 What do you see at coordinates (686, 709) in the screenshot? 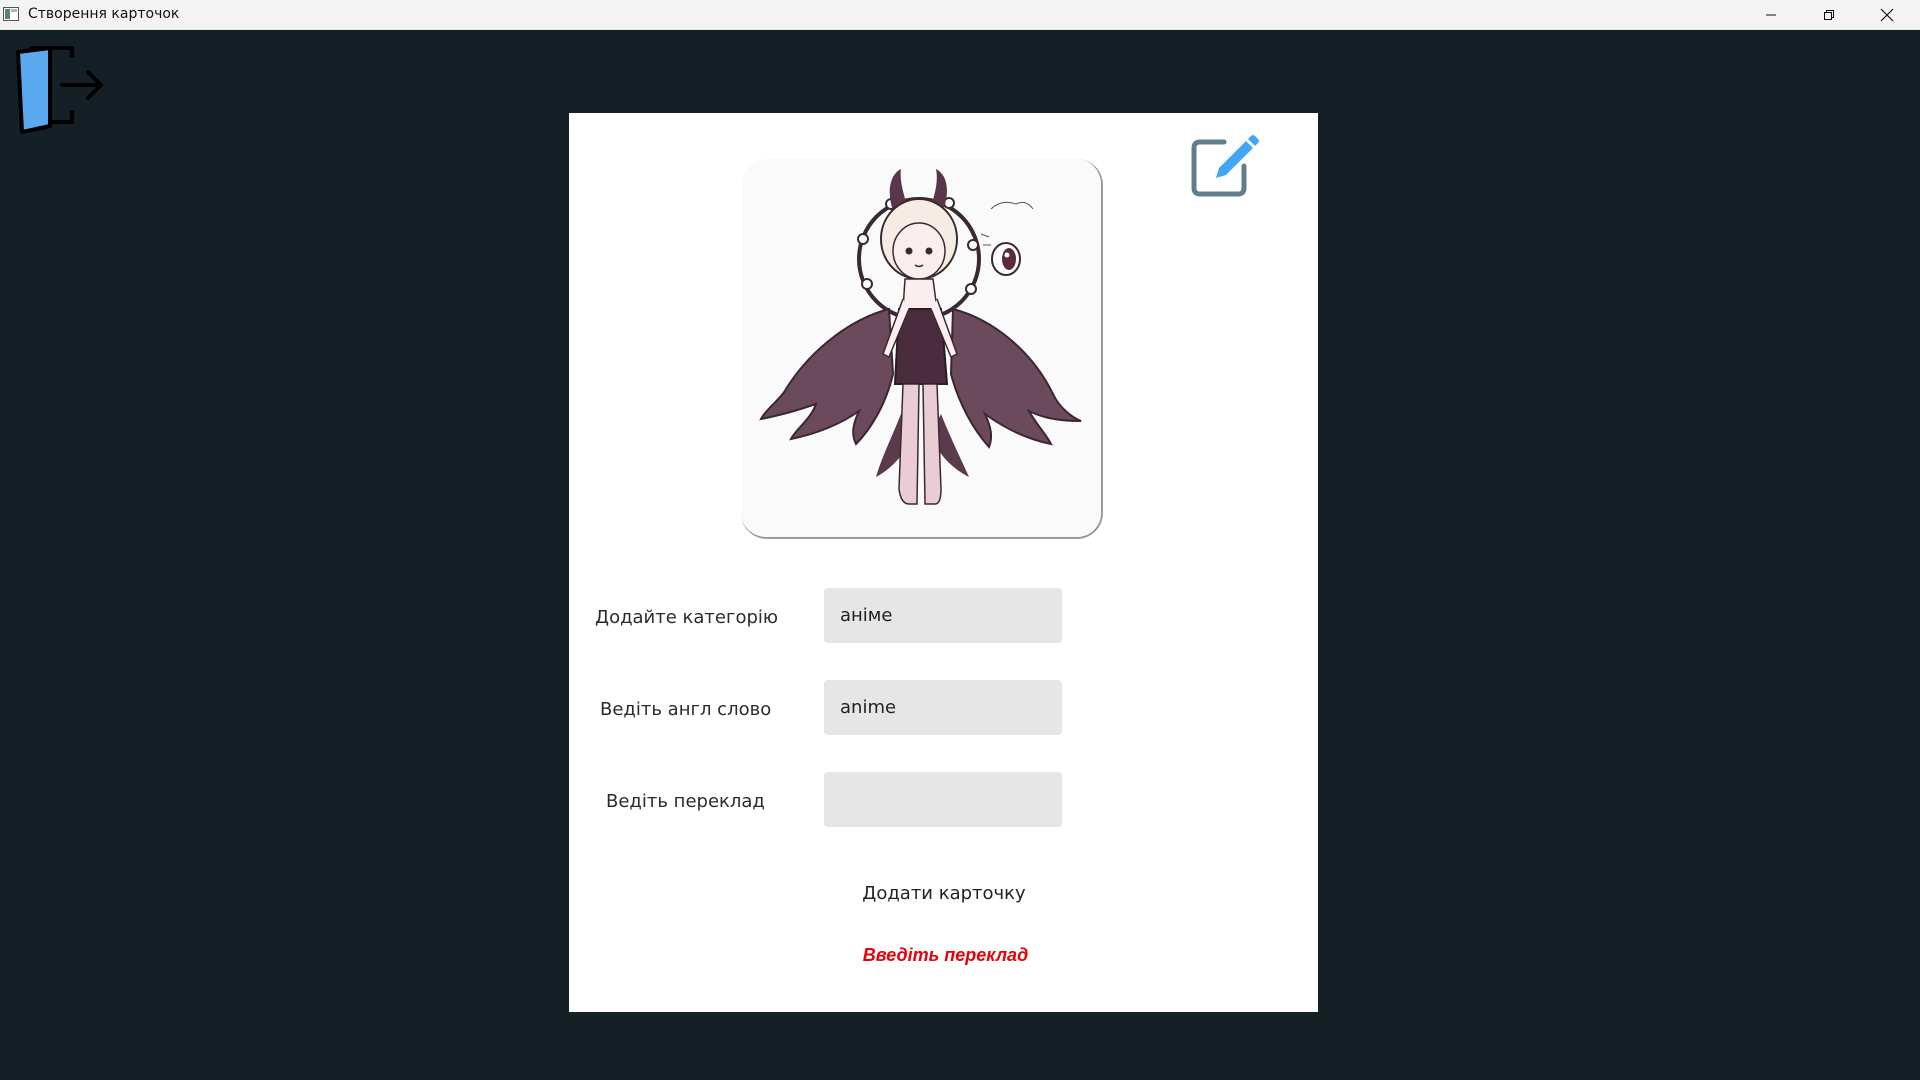
I see `english-word-label: Ведіть англ слово` at bounding box center [686, 709].